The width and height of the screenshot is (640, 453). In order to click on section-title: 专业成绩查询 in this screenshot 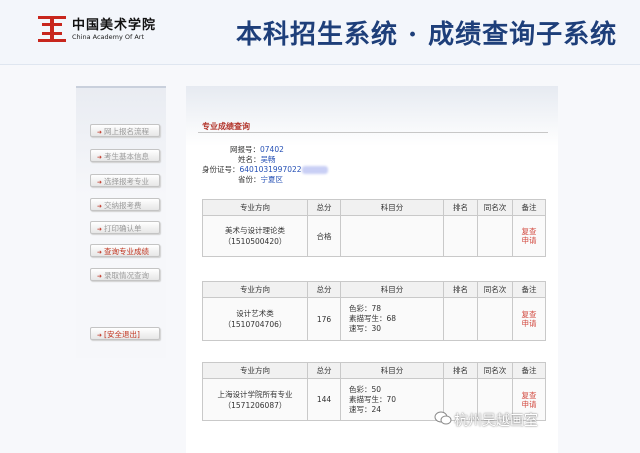, I will do `click(226, 126)`.